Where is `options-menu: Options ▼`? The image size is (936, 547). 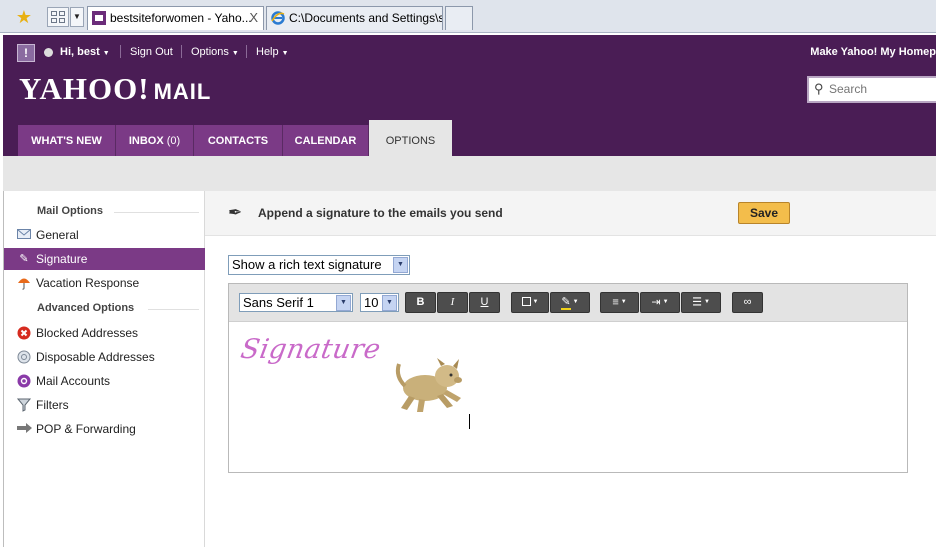
options-menu: Options ▼ is located at coordinates (215, 52).